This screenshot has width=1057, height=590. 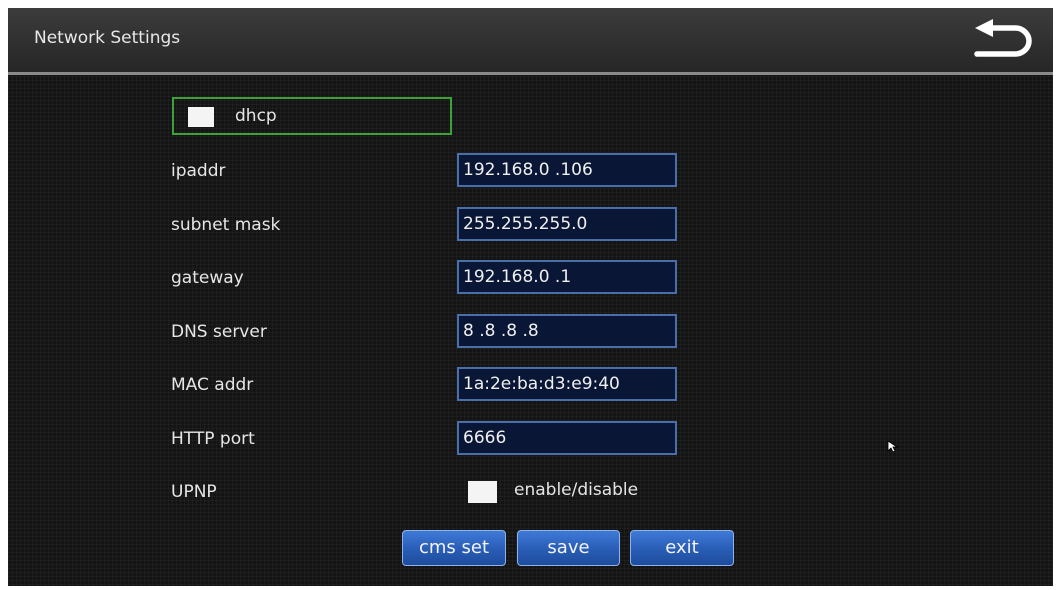 I want to click on subnet-mask-field: 255.255.255.0, so click(x=567, y=224).